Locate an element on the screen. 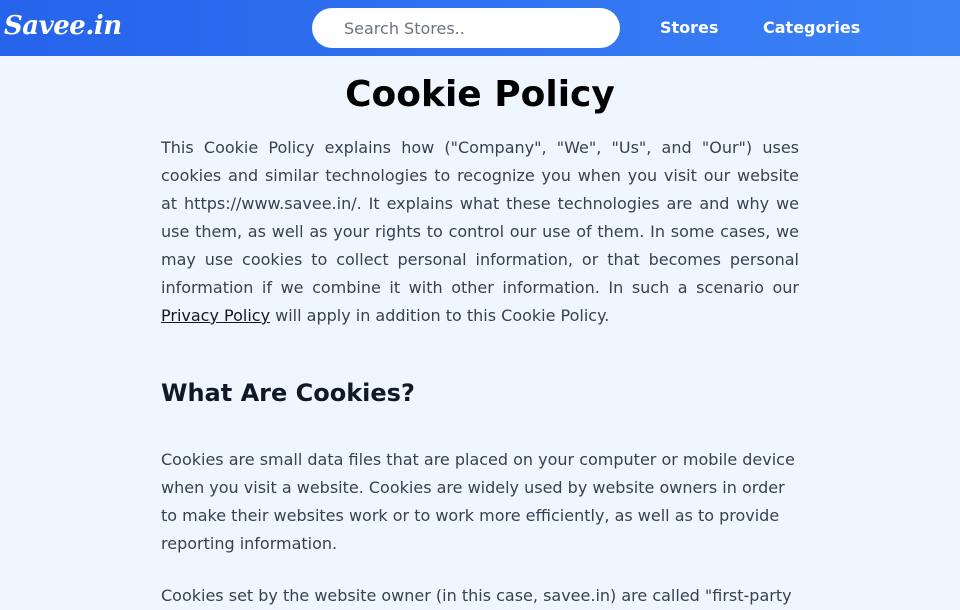  site-logo: Savee.in is located at coordinates (63, 26).